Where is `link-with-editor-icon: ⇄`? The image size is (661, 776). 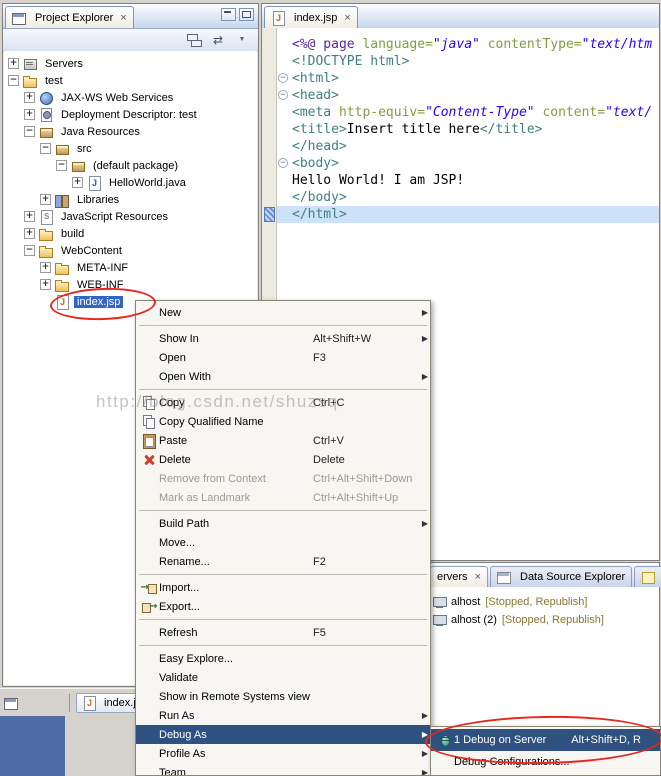 link-with-editor-icon: ⇄ is located at coordinates (218, 40).